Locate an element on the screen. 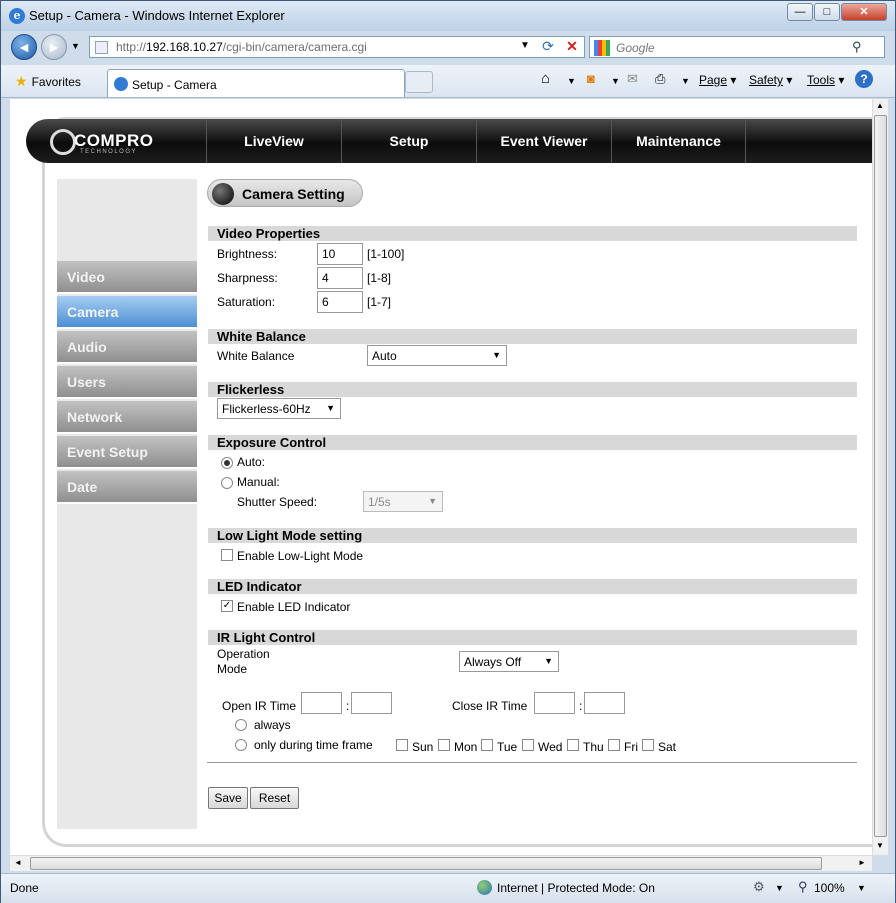  low-light-label: Enable Low-Light Mode is located at coordinates (300, 556).